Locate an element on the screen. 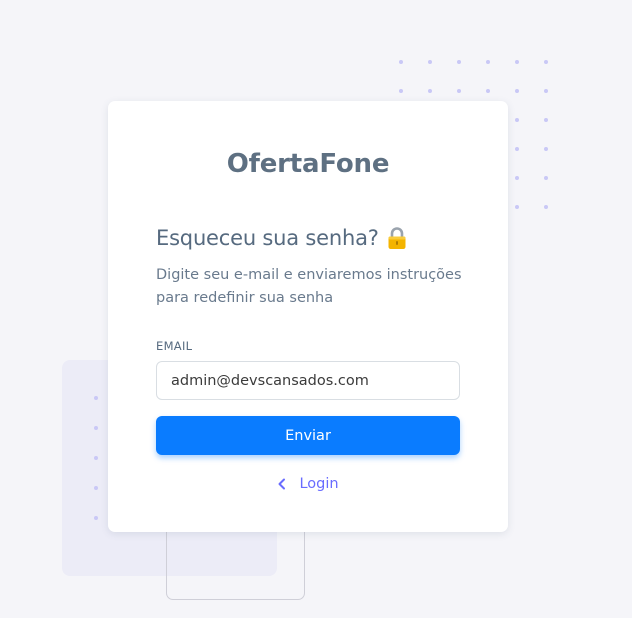  email-field is located at coordinates (308, 380).